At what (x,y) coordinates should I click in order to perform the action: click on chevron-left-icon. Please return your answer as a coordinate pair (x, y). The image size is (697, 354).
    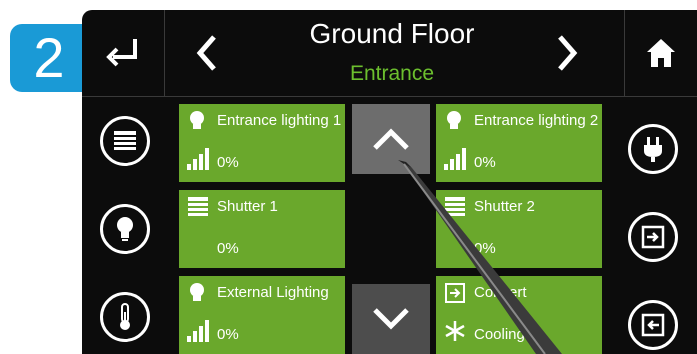
    Looking at the image, I should click on (206, 53).